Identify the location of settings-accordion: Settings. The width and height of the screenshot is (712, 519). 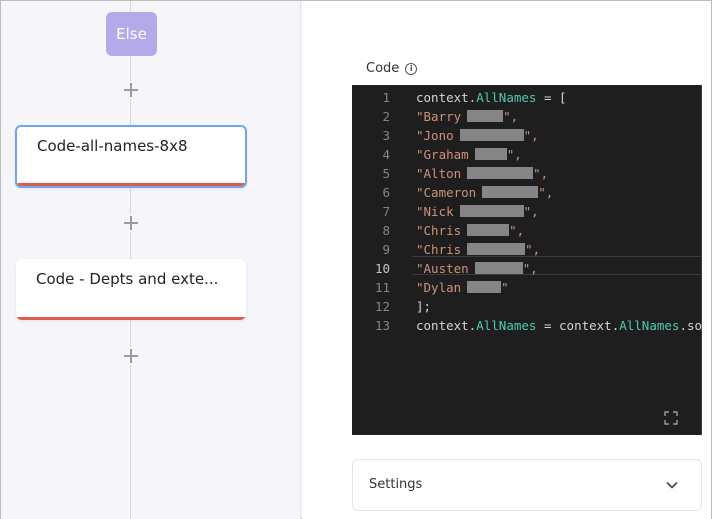
(527, 485).